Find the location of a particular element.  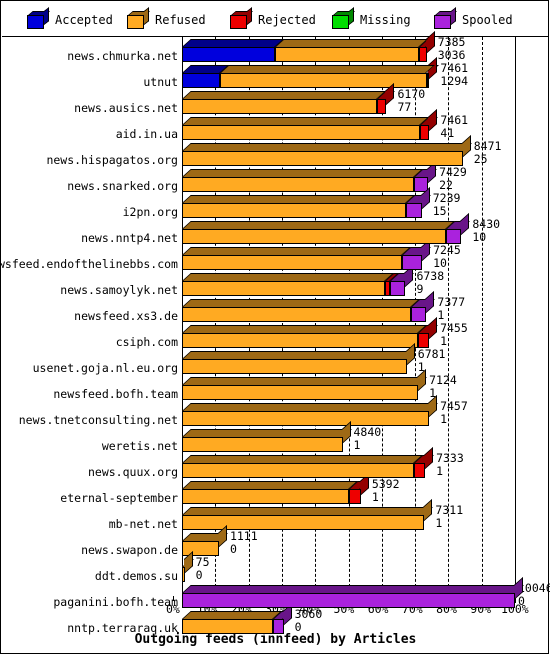

bar-value-label: 7455 1 is located at coordinates (454, 334).